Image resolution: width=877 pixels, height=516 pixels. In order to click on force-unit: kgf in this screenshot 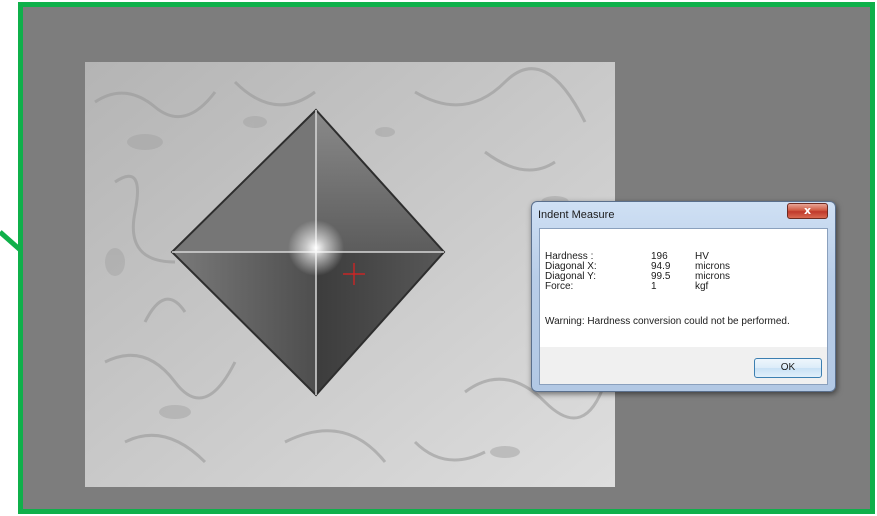, I will do `click(702, 286)`.